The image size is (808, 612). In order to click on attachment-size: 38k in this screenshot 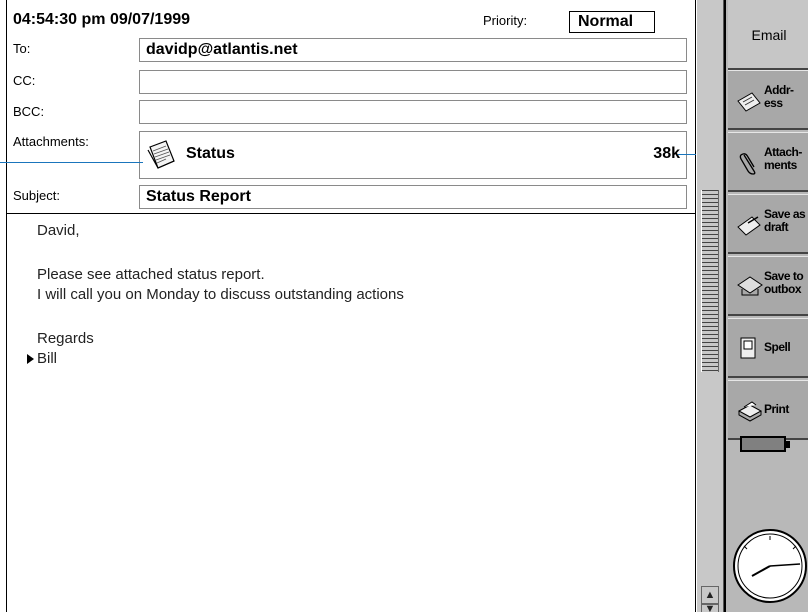, I will do `click(666, 153)`.